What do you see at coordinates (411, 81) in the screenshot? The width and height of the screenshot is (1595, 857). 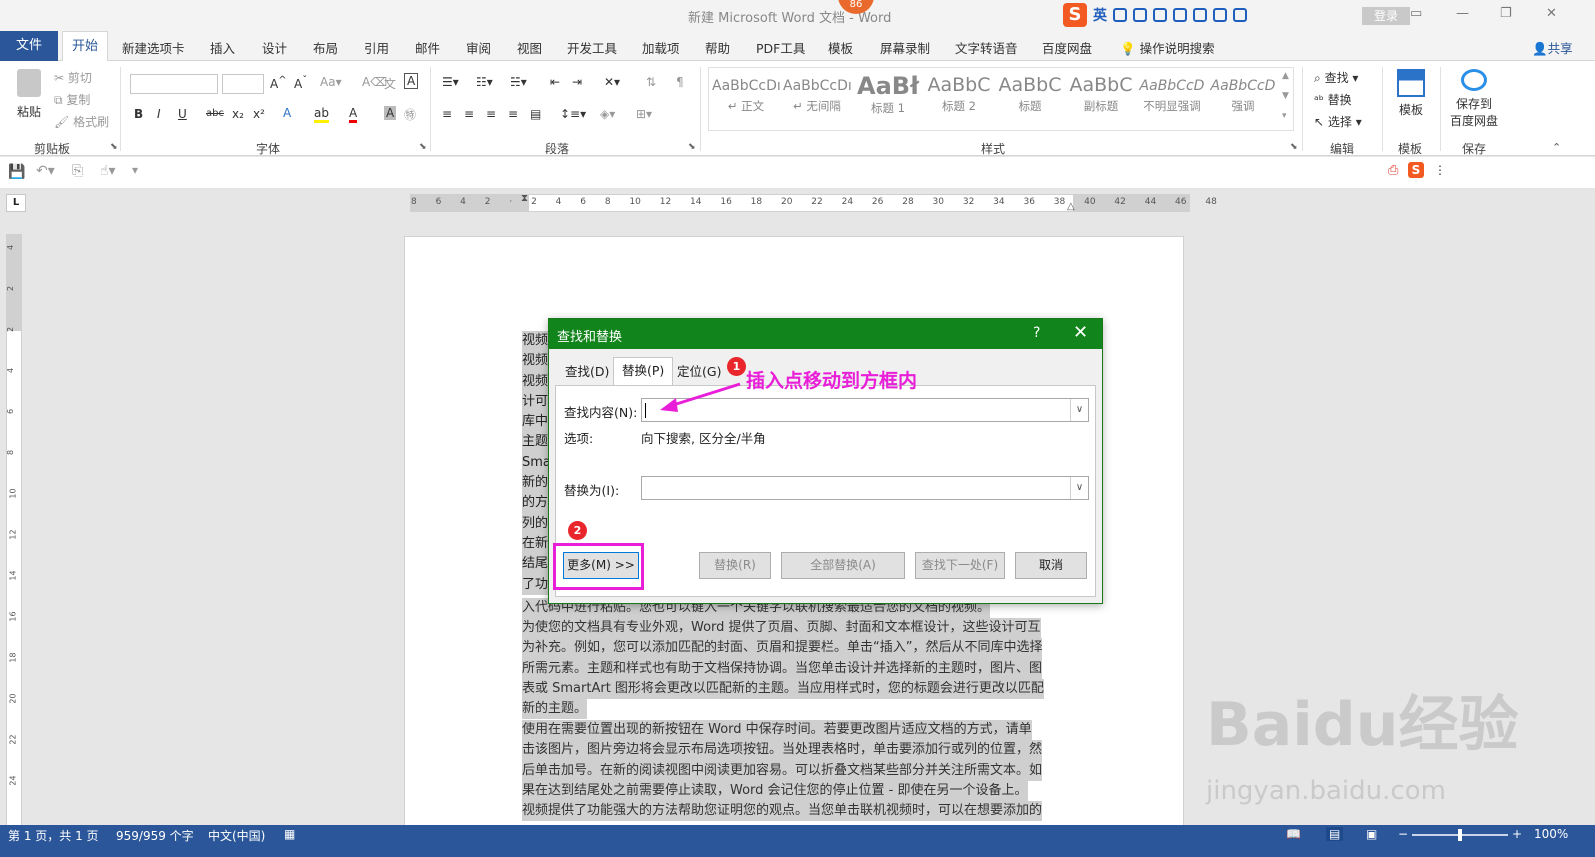 I see `char-border-icon: A` at bounding box center [411, 81].